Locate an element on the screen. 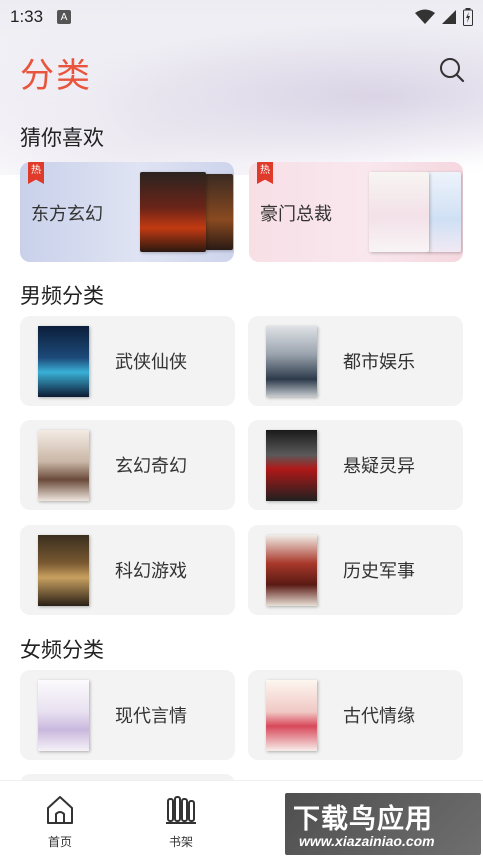 The width and height of the screenshot is (483, 860). category-label: 历史军事 is located at coordinates (379, 571).